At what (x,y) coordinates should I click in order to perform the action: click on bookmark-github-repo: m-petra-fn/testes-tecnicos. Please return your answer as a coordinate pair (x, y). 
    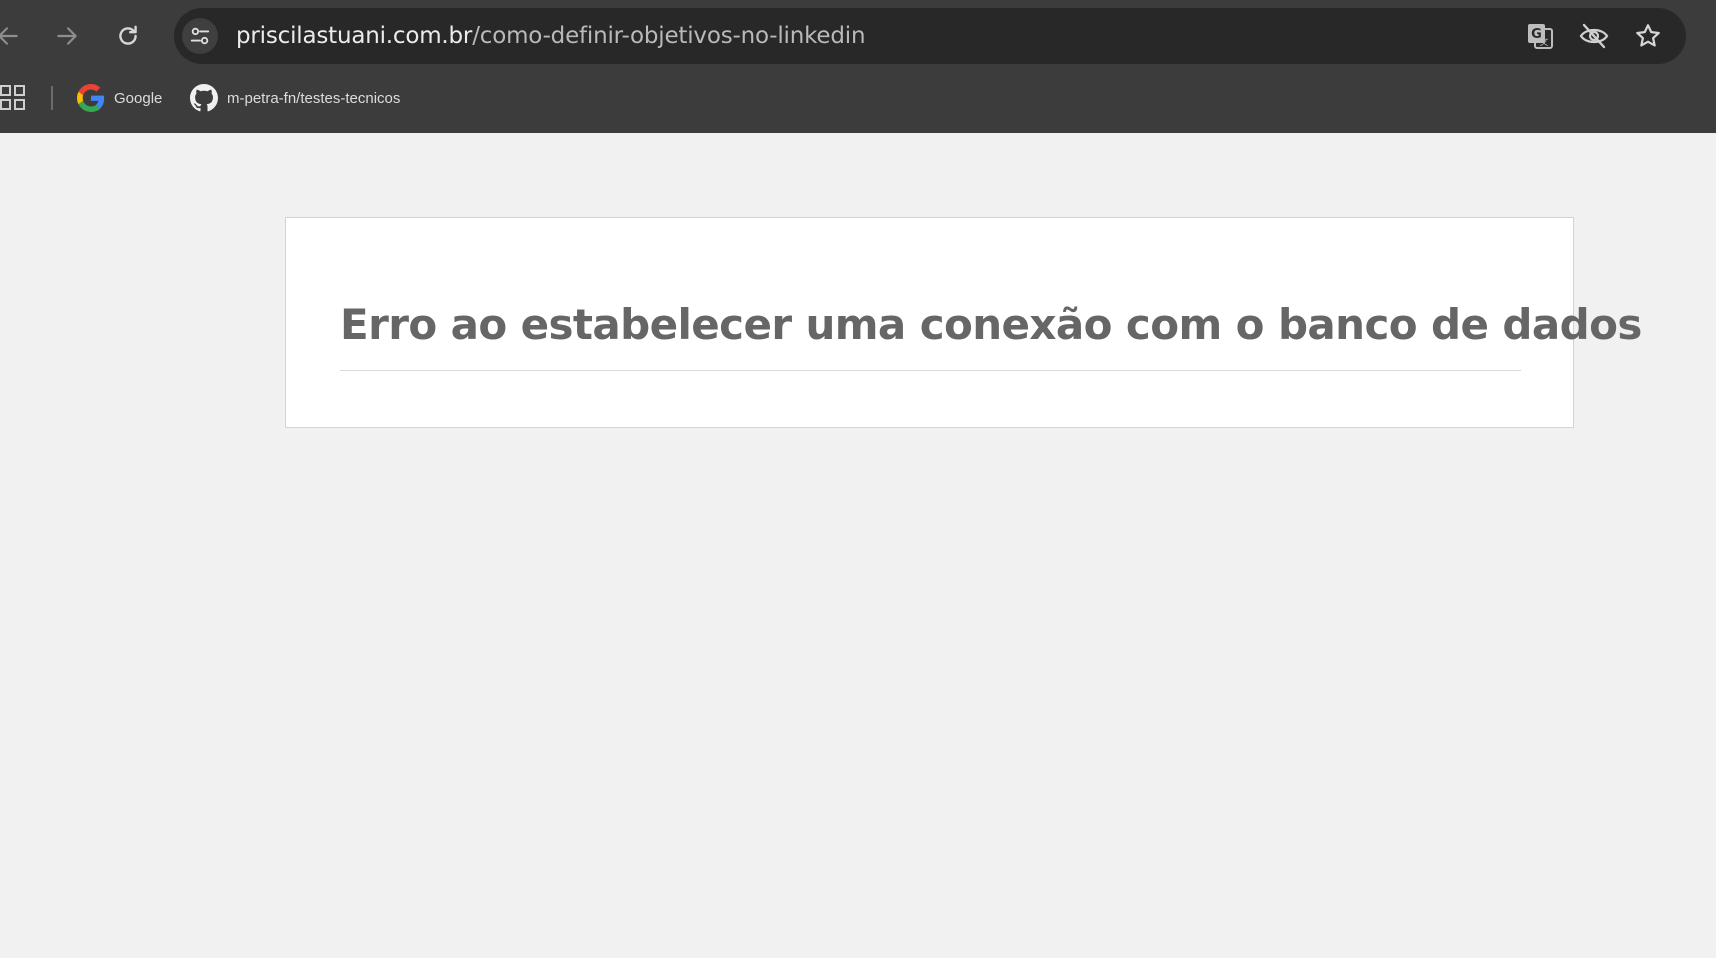
    Looking at the image, I should click on (295, 98).